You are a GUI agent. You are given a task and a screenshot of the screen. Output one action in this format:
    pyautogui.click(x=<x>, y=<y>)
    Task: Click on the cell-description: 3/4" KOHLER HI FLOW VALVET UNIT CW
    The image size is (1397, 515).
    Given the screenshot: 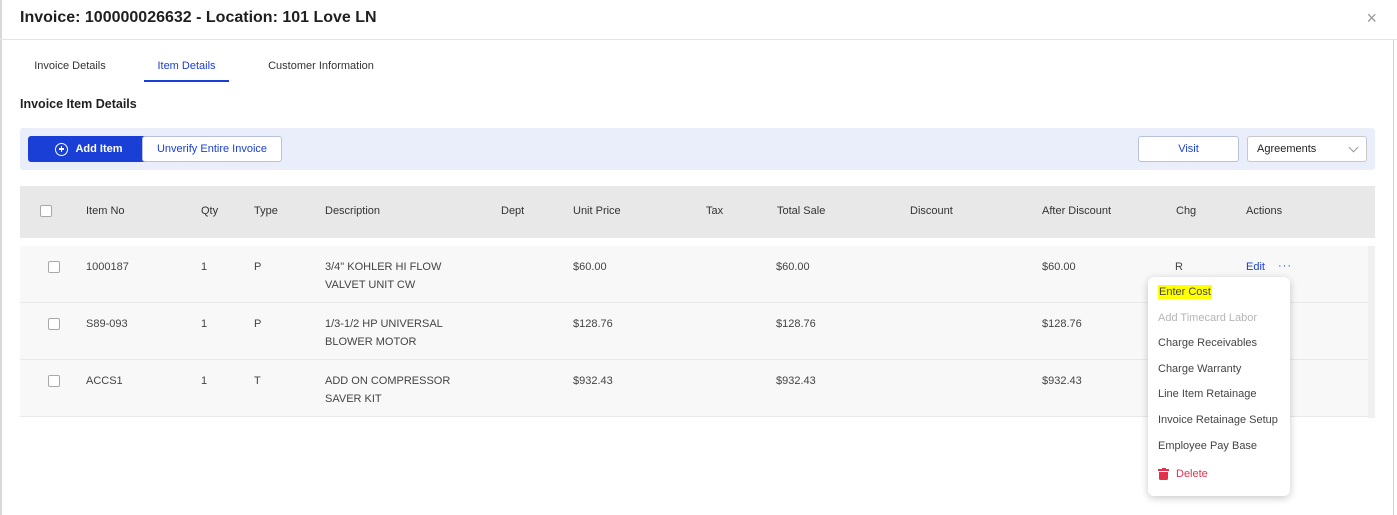 What is the action you would take?
    pyautogui.click(x=383, y=276)
    